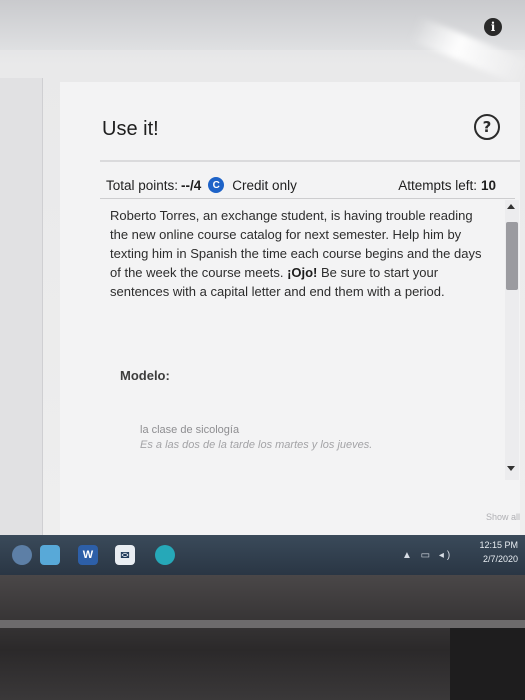 This screenshot has height=700, width=525. Describe the element at coordinates (512, 256) in the screenshot. I see `scroll-thumb` at that location.